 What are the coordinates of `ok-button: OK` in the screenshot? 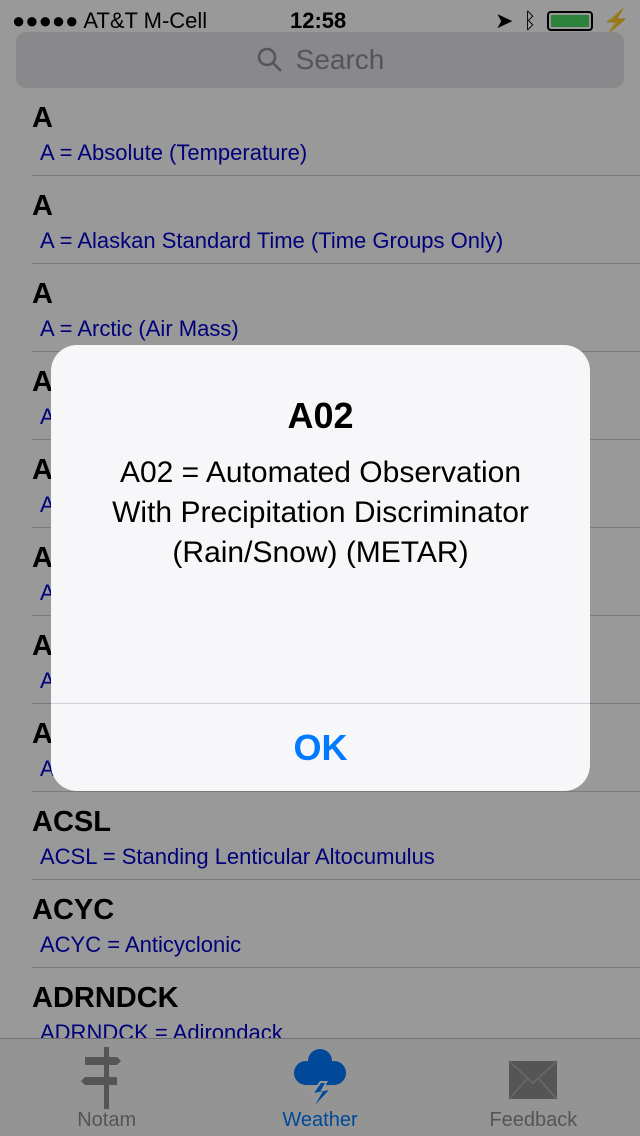 It's located at (320, 747).